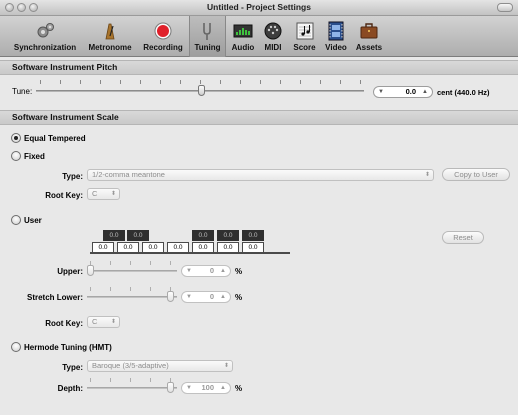 The height and width of the screenshot is (415, 518). Describe the element at coordinates (163, 31) in the screenshot. I see `record-icon` at that location.